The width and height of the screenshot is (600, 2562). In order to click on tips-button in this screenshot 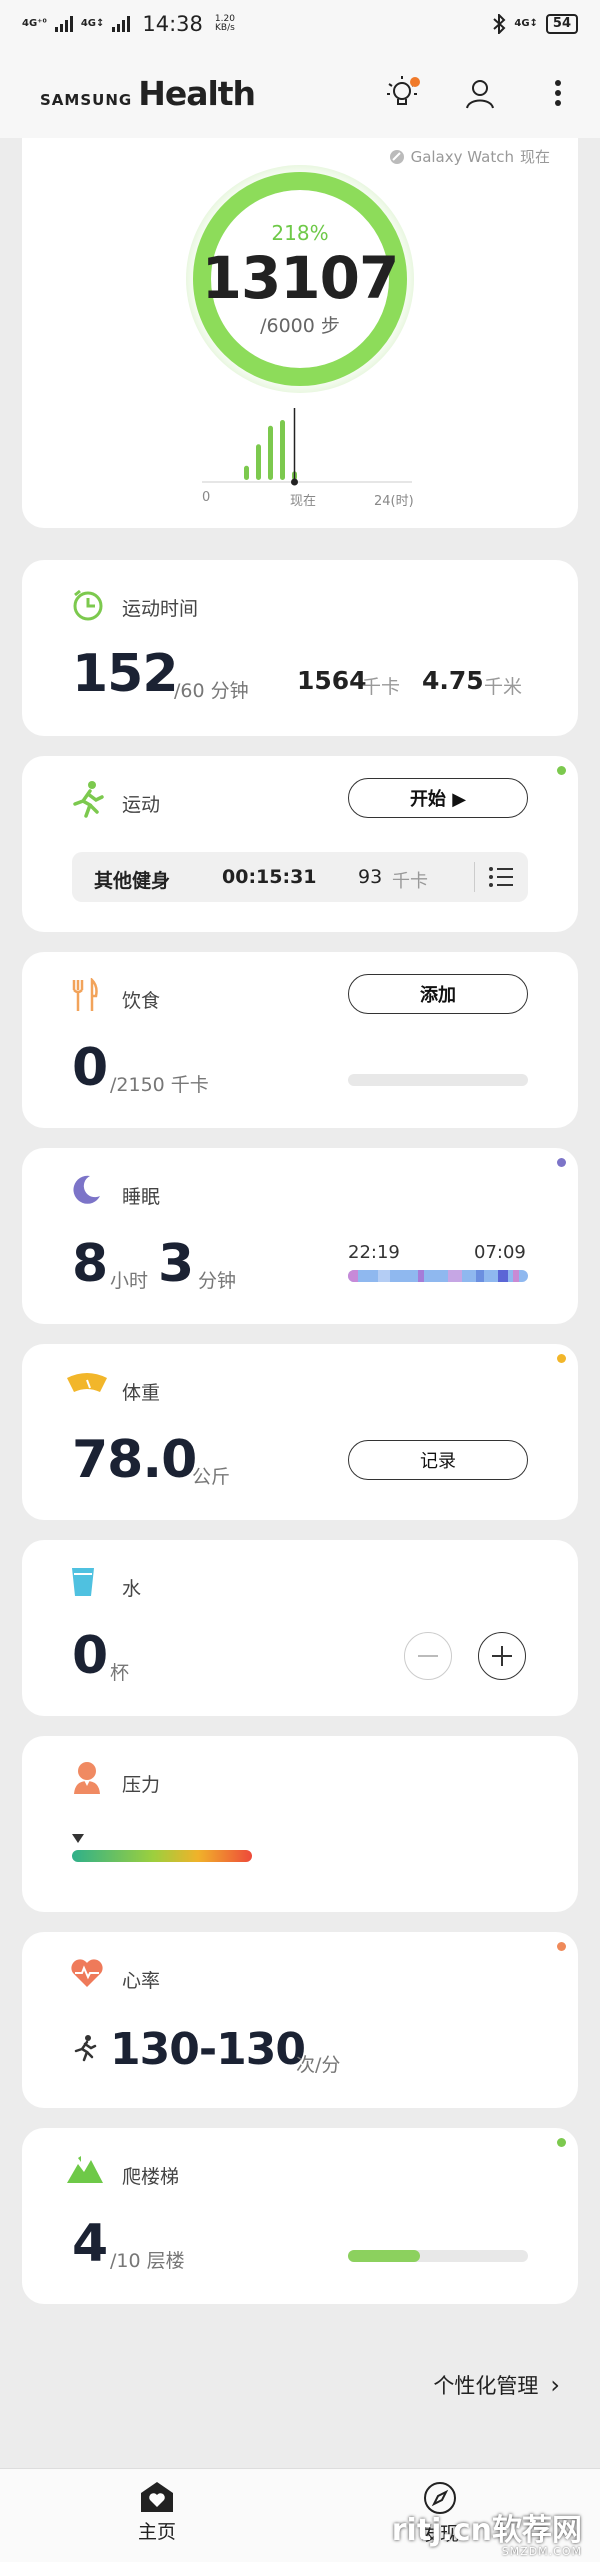, I will do `click(402, 93)`.